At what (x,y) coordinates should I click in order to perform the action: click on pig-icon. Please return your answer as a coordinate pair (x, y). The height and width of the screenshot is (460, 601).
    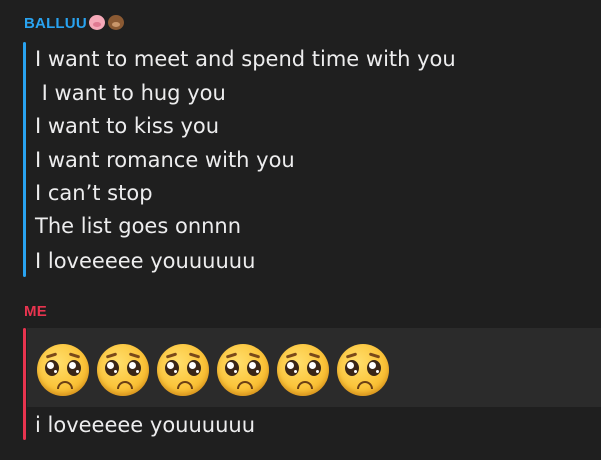
    Looking at the image, I should click on (96, 22).